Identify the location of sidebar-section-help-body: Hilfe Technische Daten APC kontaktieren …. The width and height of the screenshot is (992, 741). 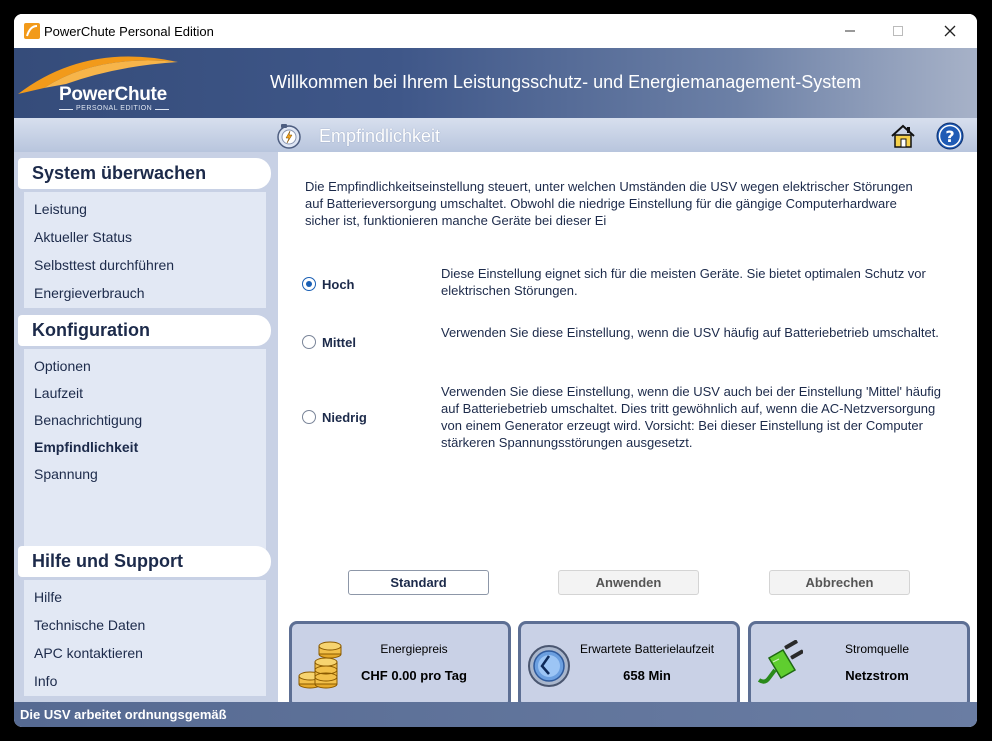
(145, 638).